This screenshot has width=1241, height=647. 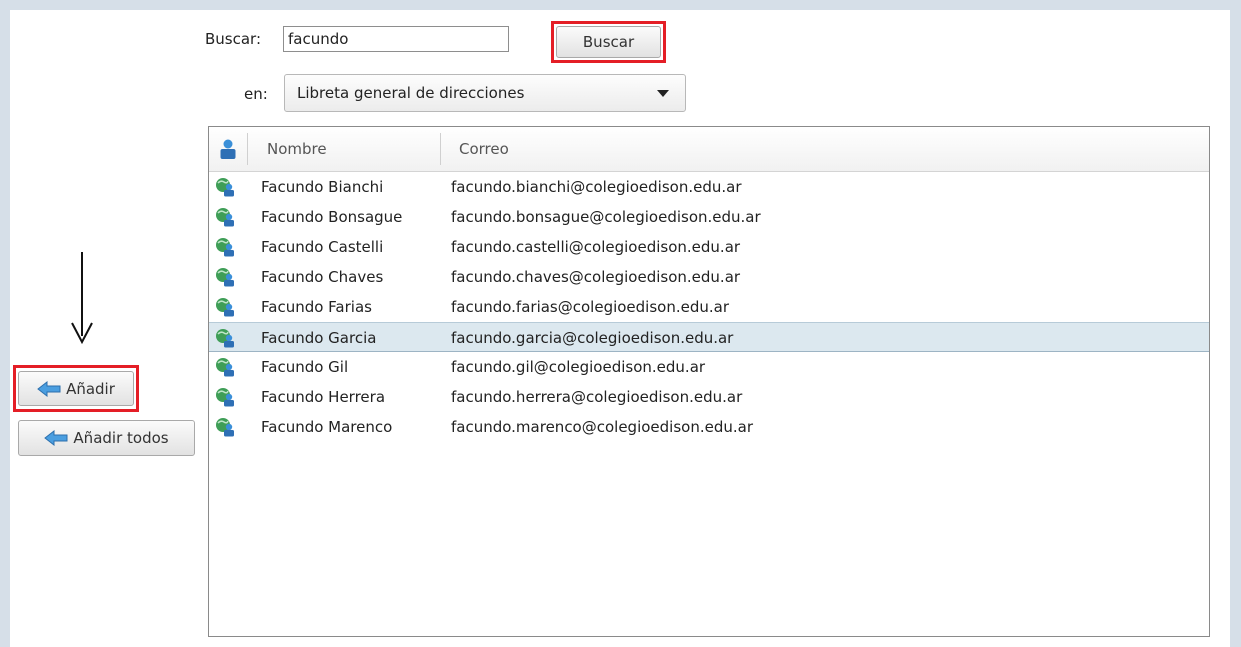 What do you see at coordinates (322, 187) in the screenshot?
I see `contact-name: Facundo Bianchi` at bounding box center [322, 187].